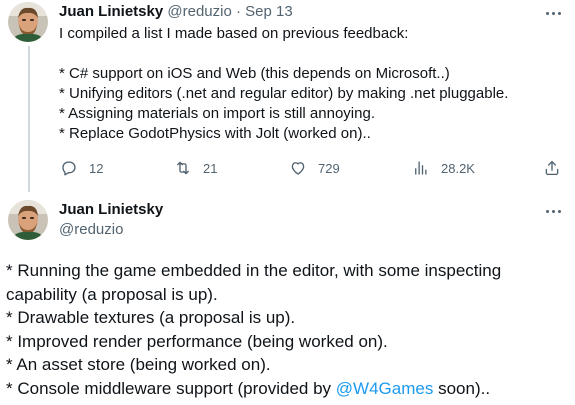 This screenshot has height=405, width=575. What do you see at coordinates (81, 168) in the screenshot?
I see `reply-button: 12` at bounding box center [81, 168].